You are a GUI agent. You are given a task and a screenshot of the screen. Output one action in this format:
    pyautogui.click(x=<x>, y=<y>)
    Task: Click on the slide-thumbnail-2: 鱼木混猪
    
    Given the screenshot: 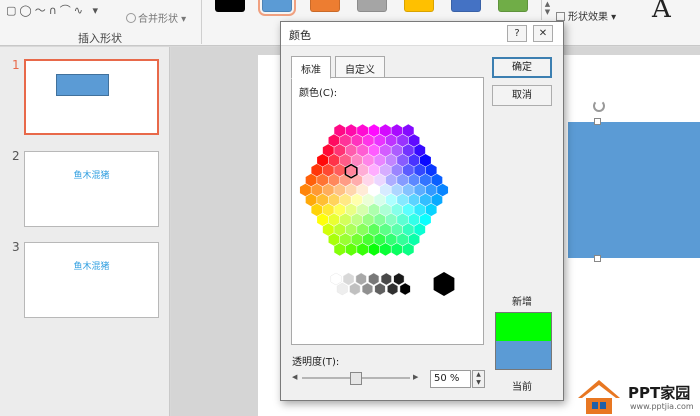 What is the action you would take?
    pyautogui.click(x=91, y=189)
    